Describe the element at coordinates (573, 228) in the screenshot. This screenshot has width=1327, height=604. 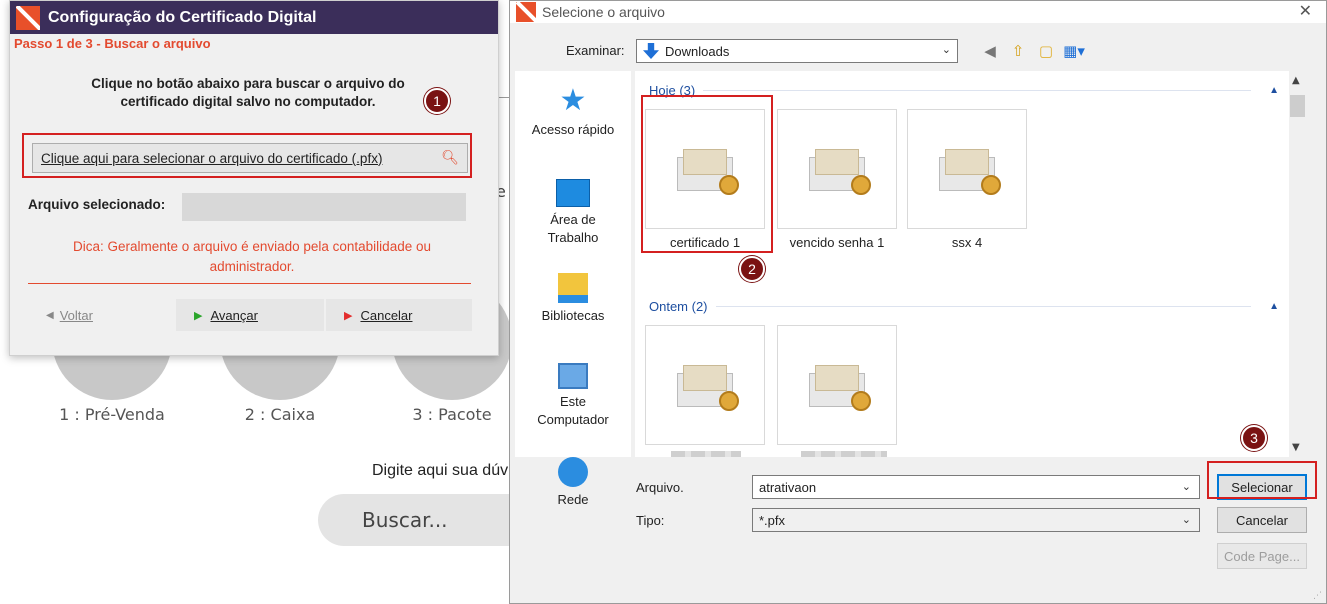
I see `place-label: Área de Trabalho` at that location.